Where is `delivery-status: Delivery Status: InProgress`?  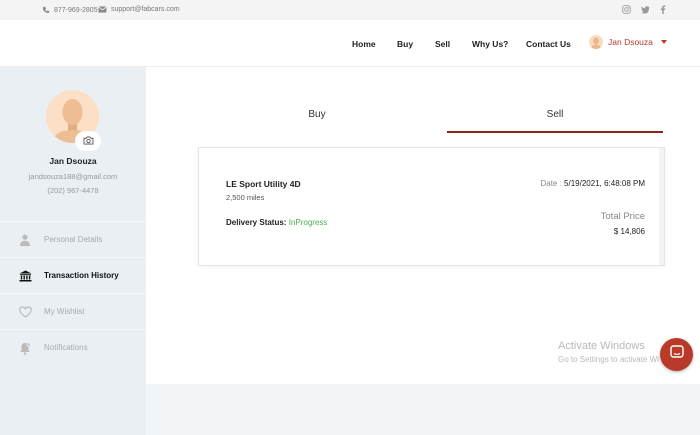
delivery-status: Delivery Status: InProgress is located at coordinates (276, 222).